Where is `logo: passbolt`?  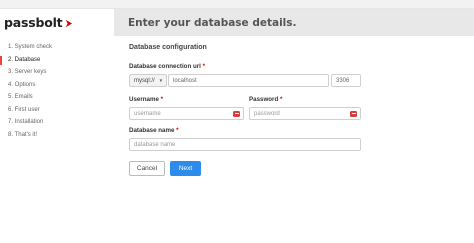 logo: passbolt is located at coordinates (57, 22).